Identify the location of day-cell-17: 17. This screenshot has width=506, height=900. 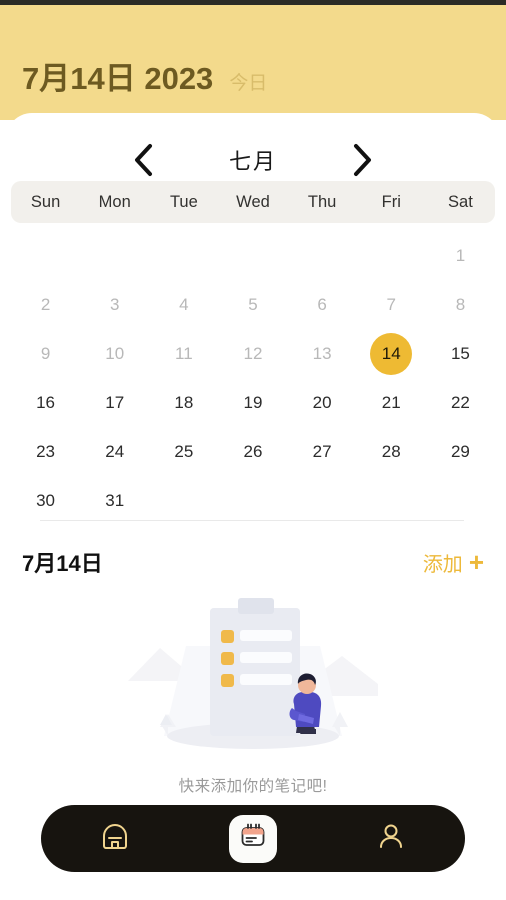
(114, 402).